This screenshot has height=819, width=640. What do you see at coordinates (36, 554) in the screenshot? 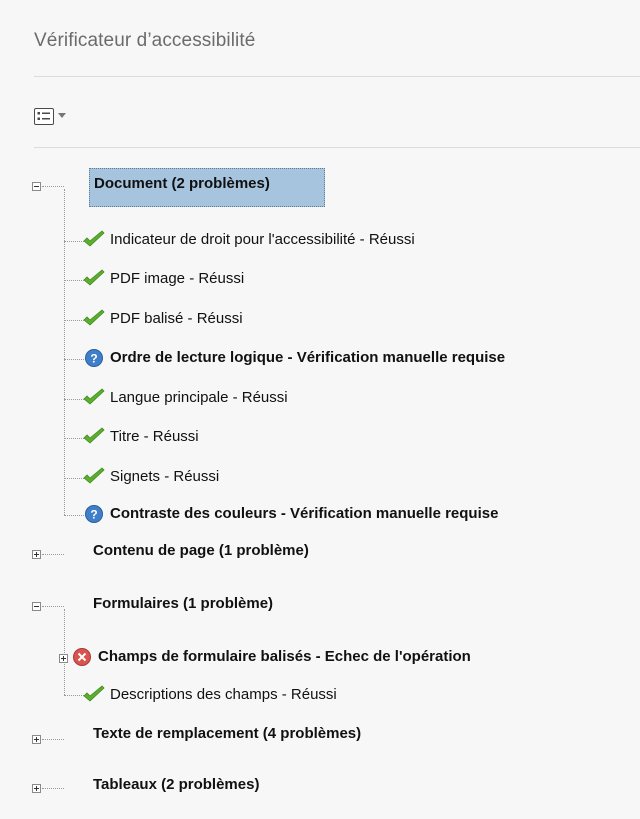
I see `expand-toggle-page-content` at bounding box center [36, 554].